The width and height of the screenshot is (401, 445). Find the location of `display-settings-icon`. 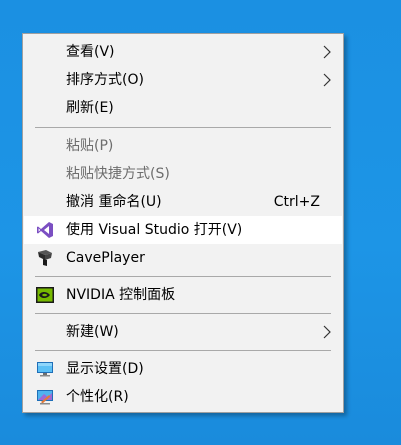

display-settings-icon is located at coordinates (45, 369).